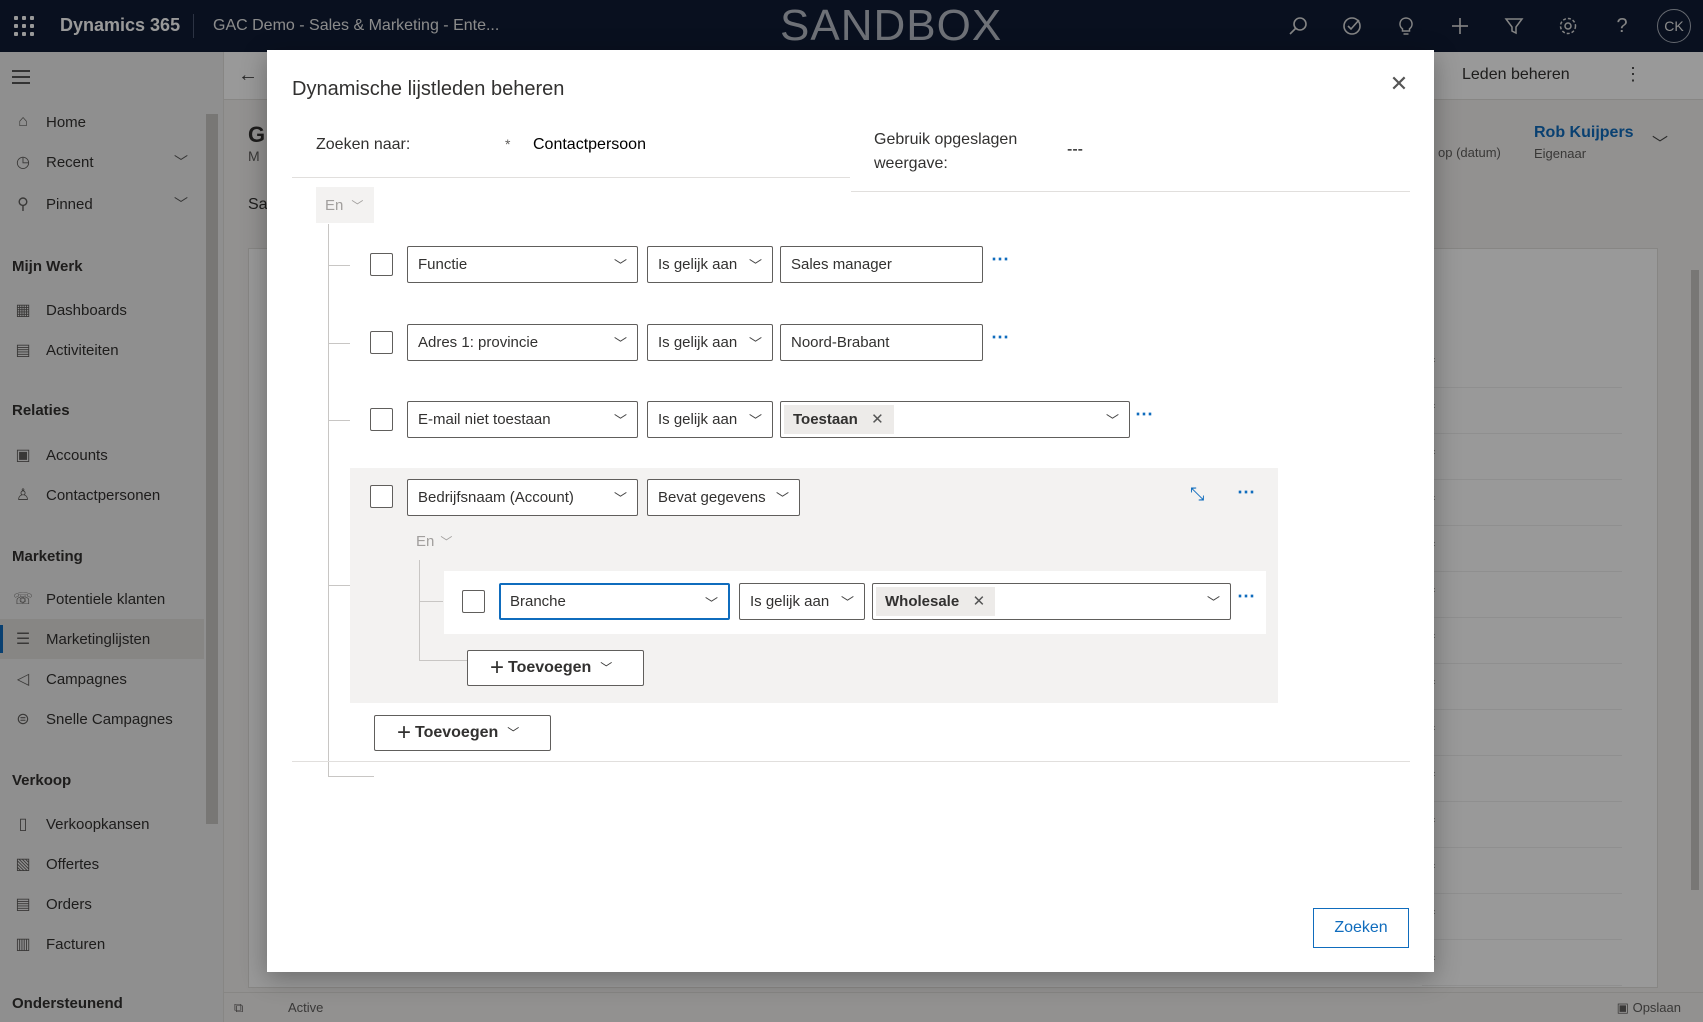  Describe the element at coordinates (522, 264) in the screenshot. I see `field-dropdown: Functie ﹀` at that location.